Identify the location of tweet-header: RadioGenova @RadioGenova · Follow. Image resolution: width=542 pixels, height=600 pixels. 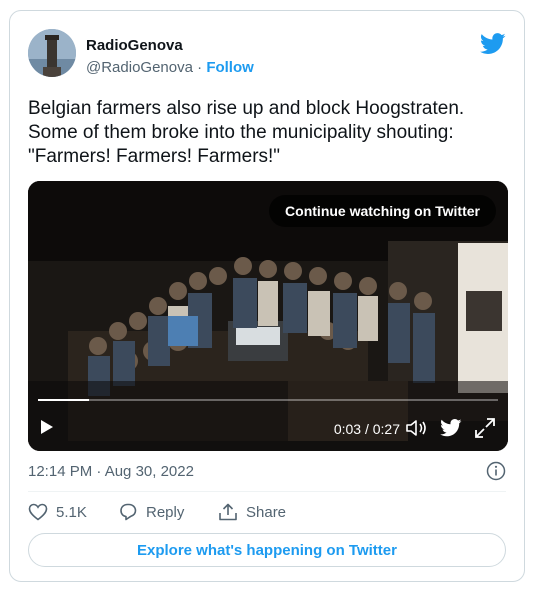
(267, 55).